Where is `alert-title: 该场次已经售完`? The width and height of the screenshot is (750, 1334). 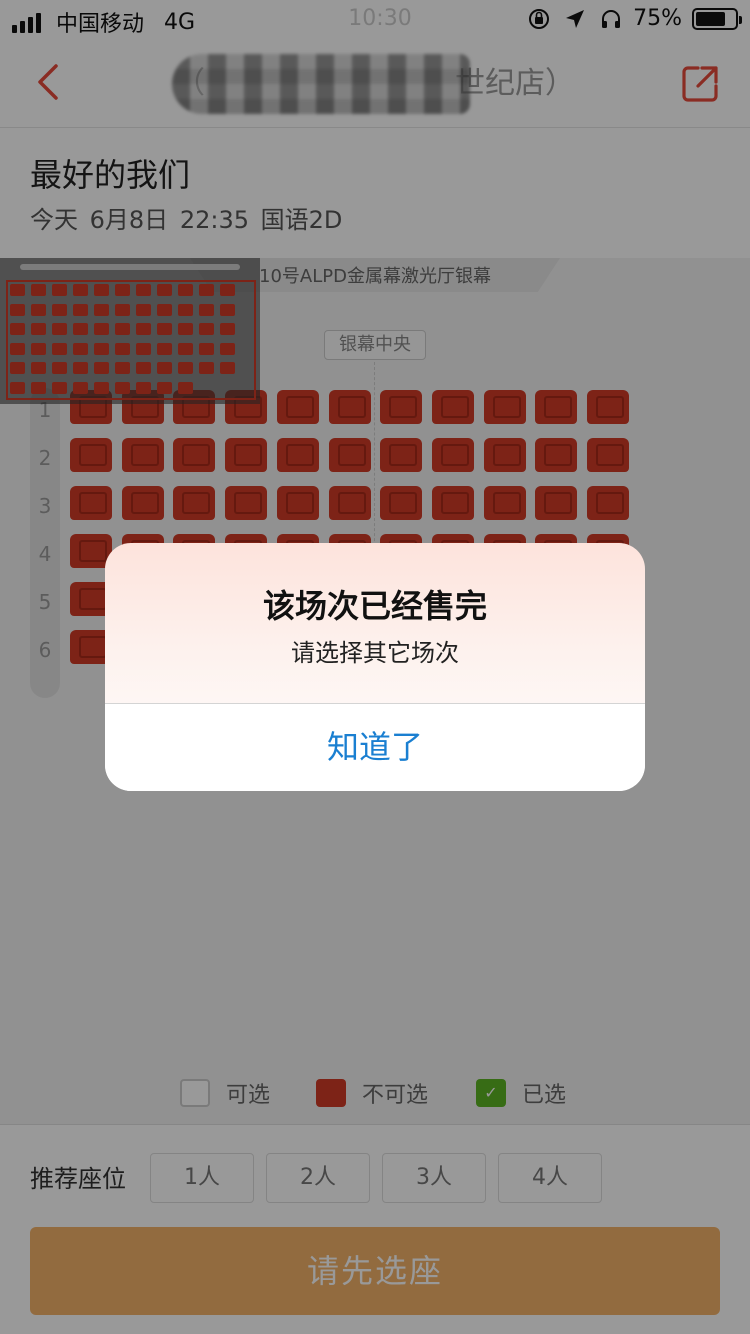 alert-title: 该场次已经售完 is located at coordinates (374, 606).